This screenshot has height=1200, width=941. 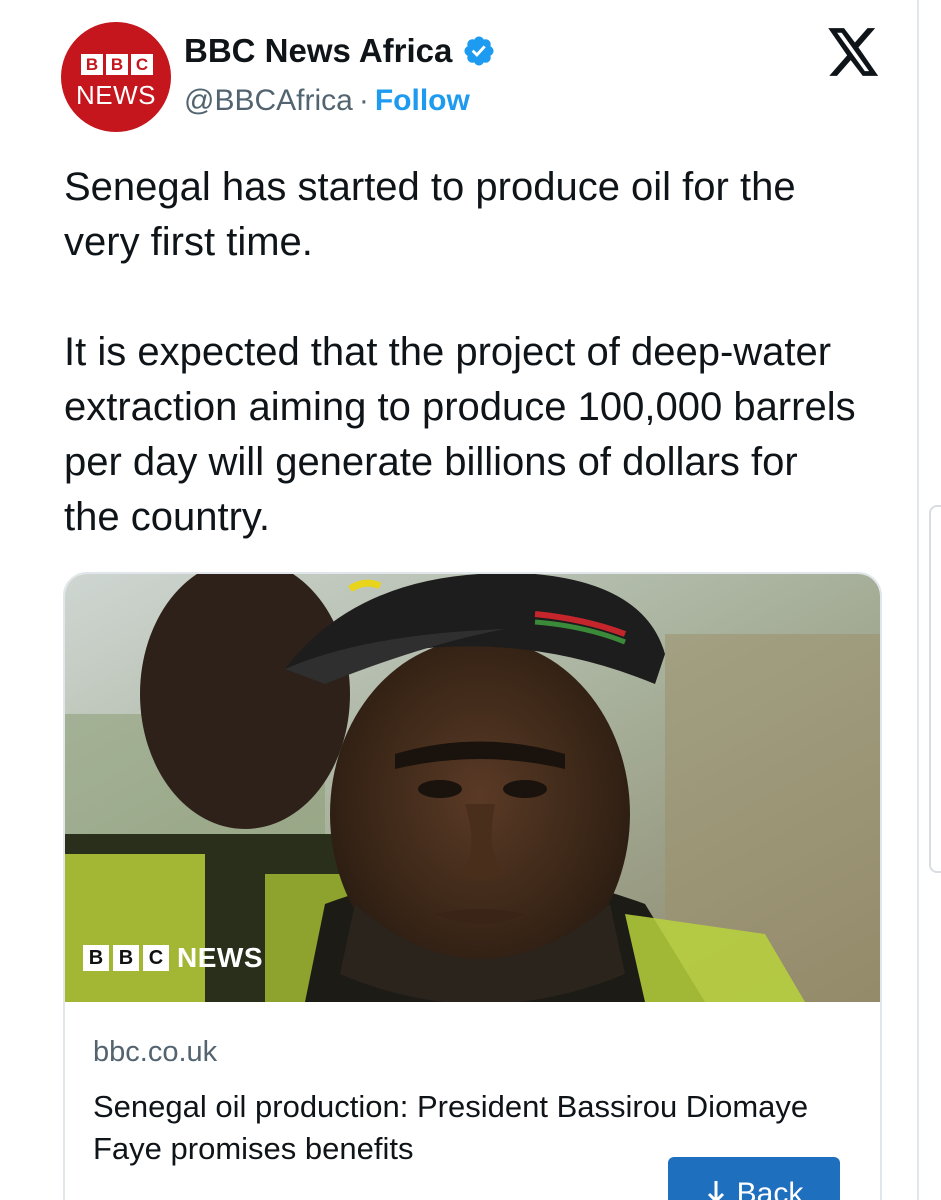 I want to click on avatar-word: NEWS, so click(x=116, y=95).